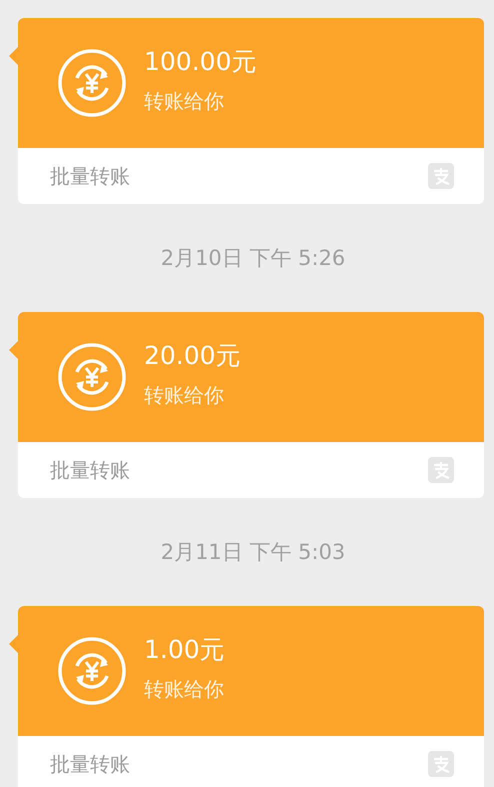  I want to click on transfer-amount: 20.00元, so click(192, 356).